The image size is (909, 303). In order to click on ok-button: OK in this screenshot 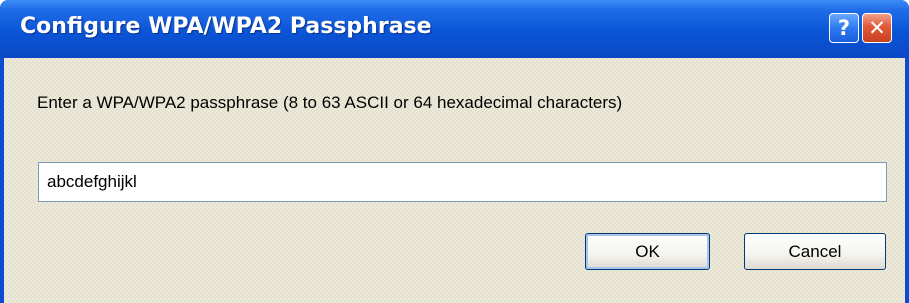, I will do `click(647, 251)`.